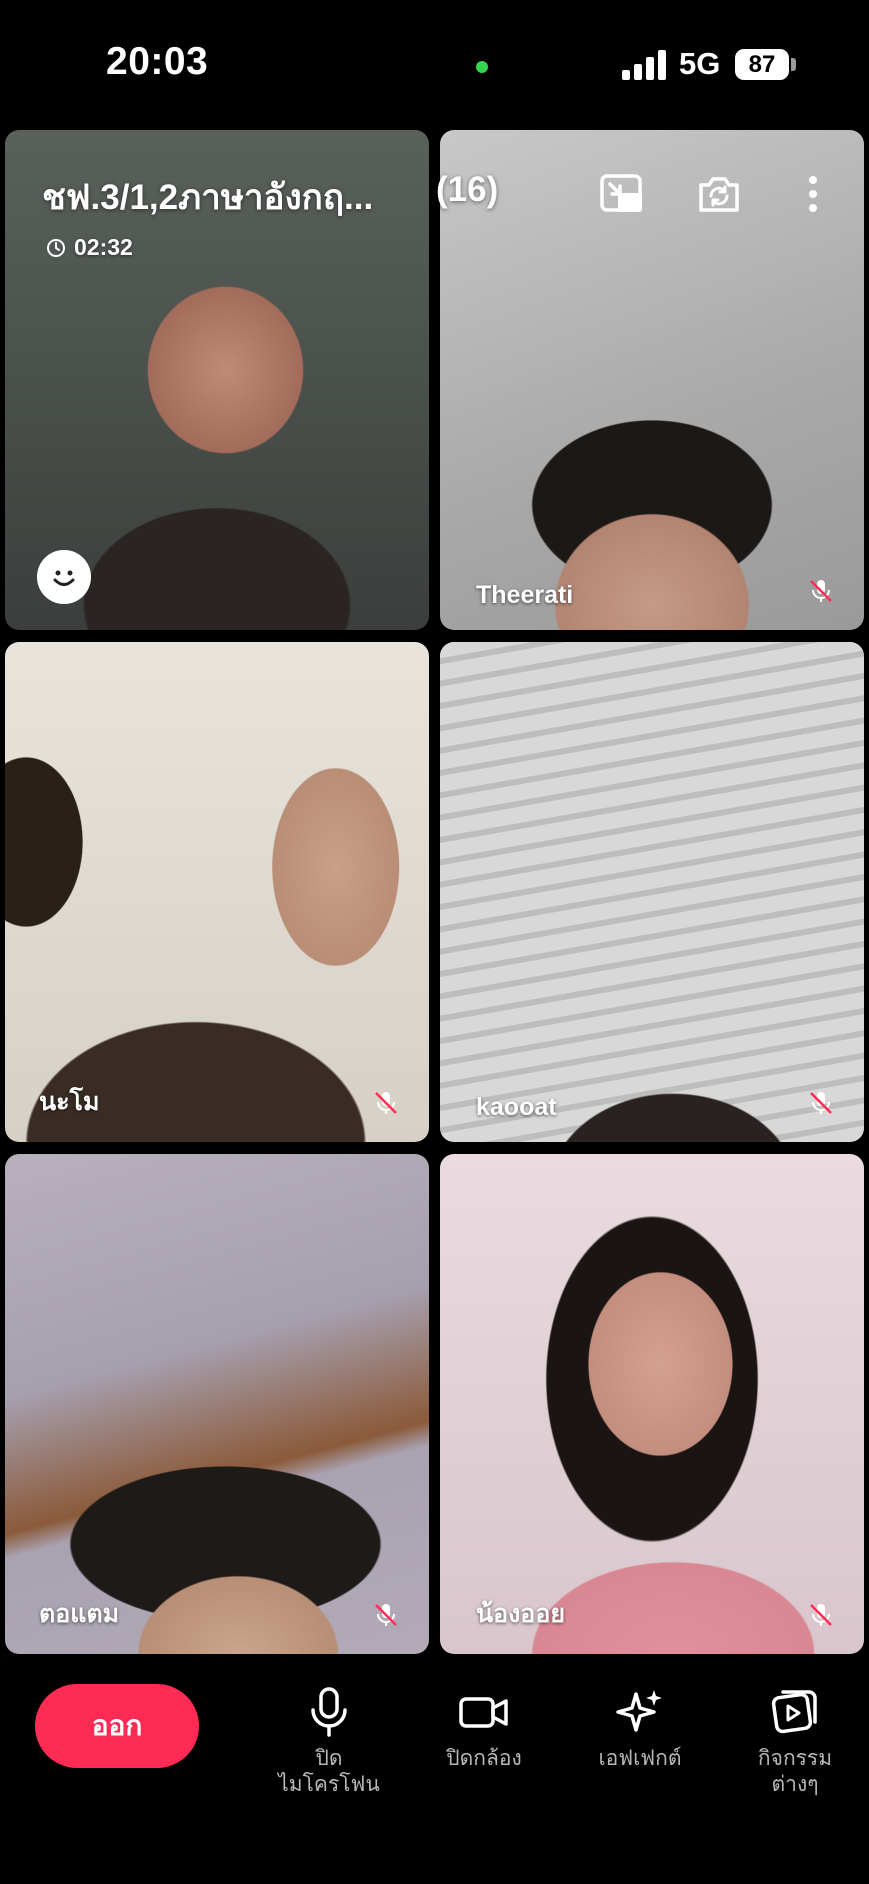 Image resolution: width=869 pixels, height=1884 pixels. What do you see at coordinates (795, 1758) in the screenshot?
I see `activities-label-line1: กิจกรรม` at bounding box center [795, 1758].